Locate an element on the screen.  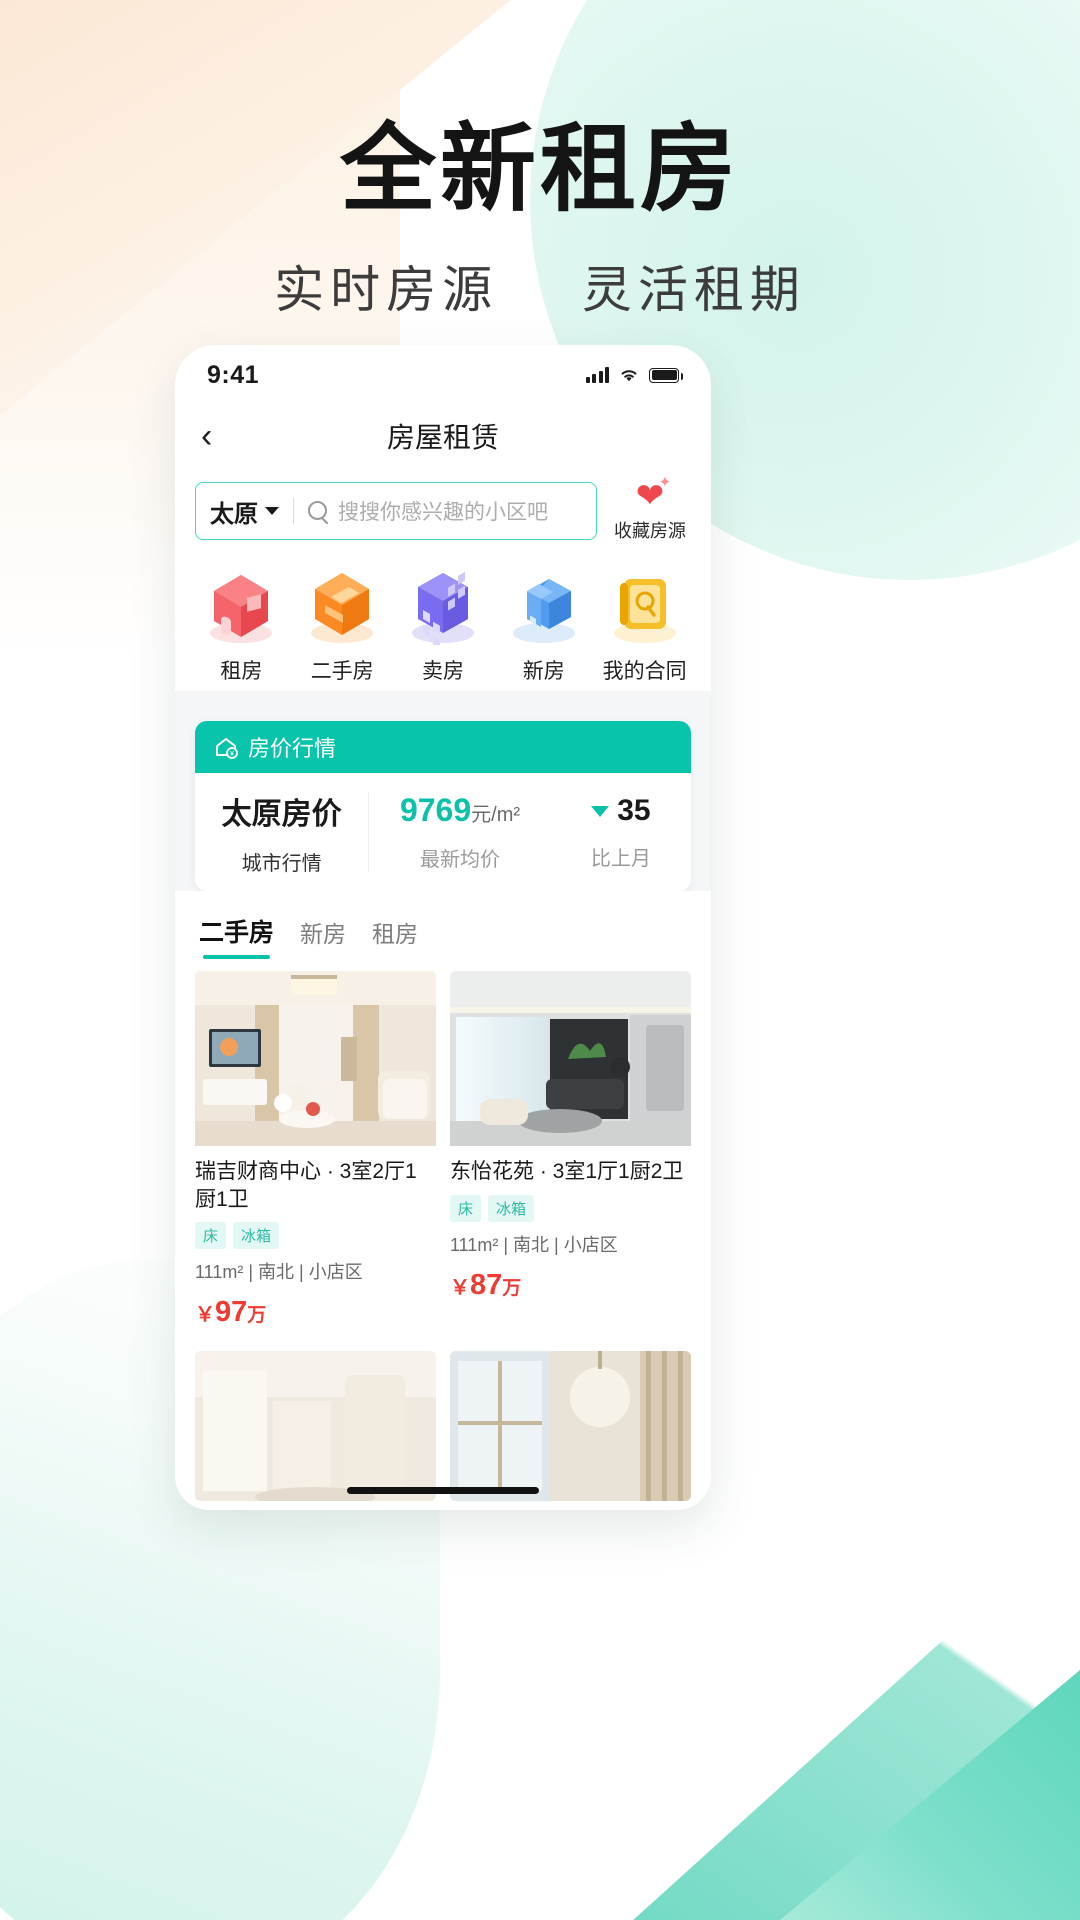
home-indicator is located at coordinates (443, 1490).